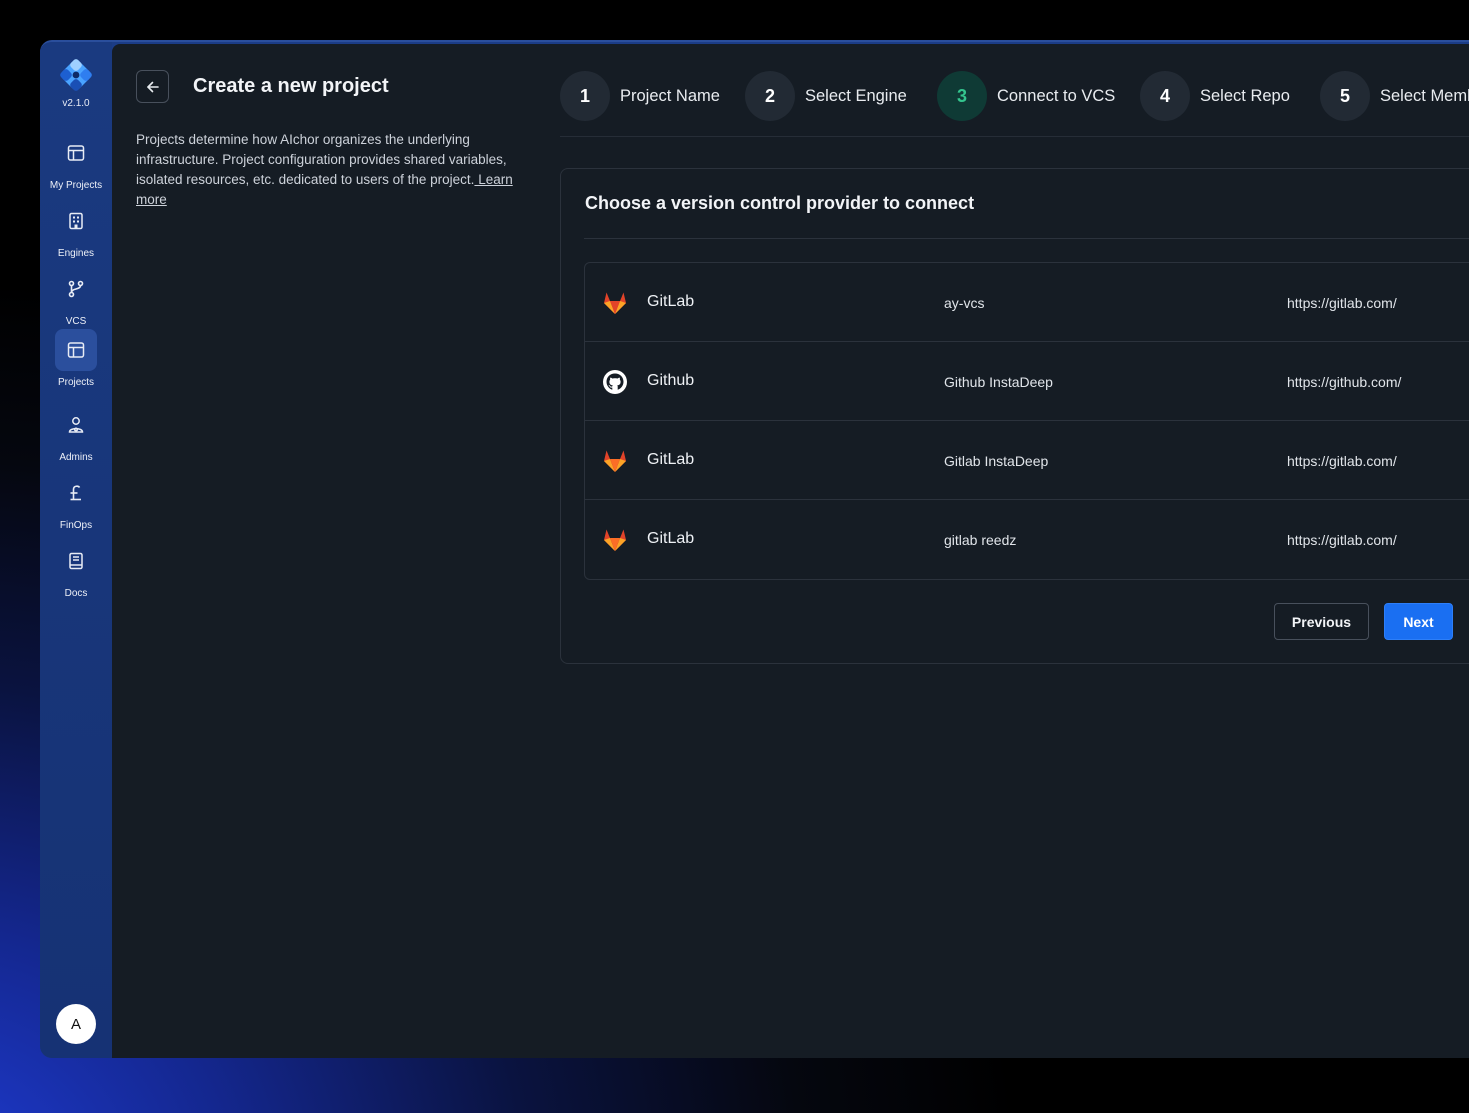  Describe the element at coordinates (1027, 302) in the screenshot. I see `provider-row: GitLab ay-vcs https://gitlab.com/` at that location.